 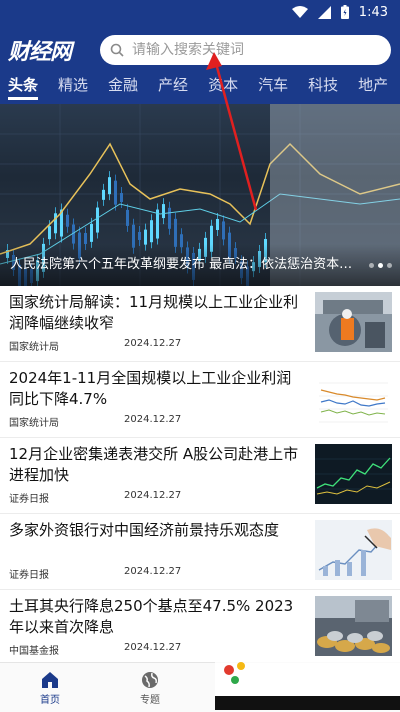 What do you see at coordinates (353, 474) in the screenshot?
I see `news-thumbnail-stock-screen` at bounding box center [353, 474].